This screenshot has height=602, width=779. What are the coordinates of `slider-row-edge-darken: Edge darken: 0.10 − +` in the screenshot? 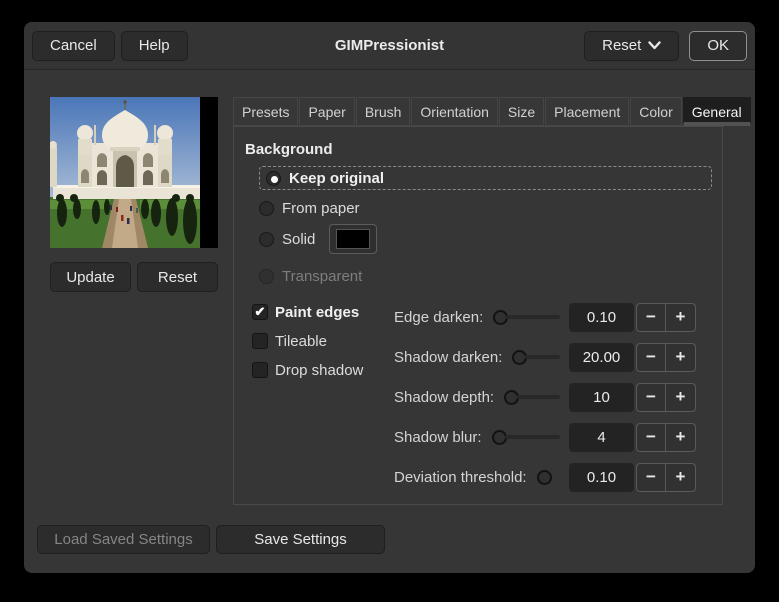 It's located at (545, 317).